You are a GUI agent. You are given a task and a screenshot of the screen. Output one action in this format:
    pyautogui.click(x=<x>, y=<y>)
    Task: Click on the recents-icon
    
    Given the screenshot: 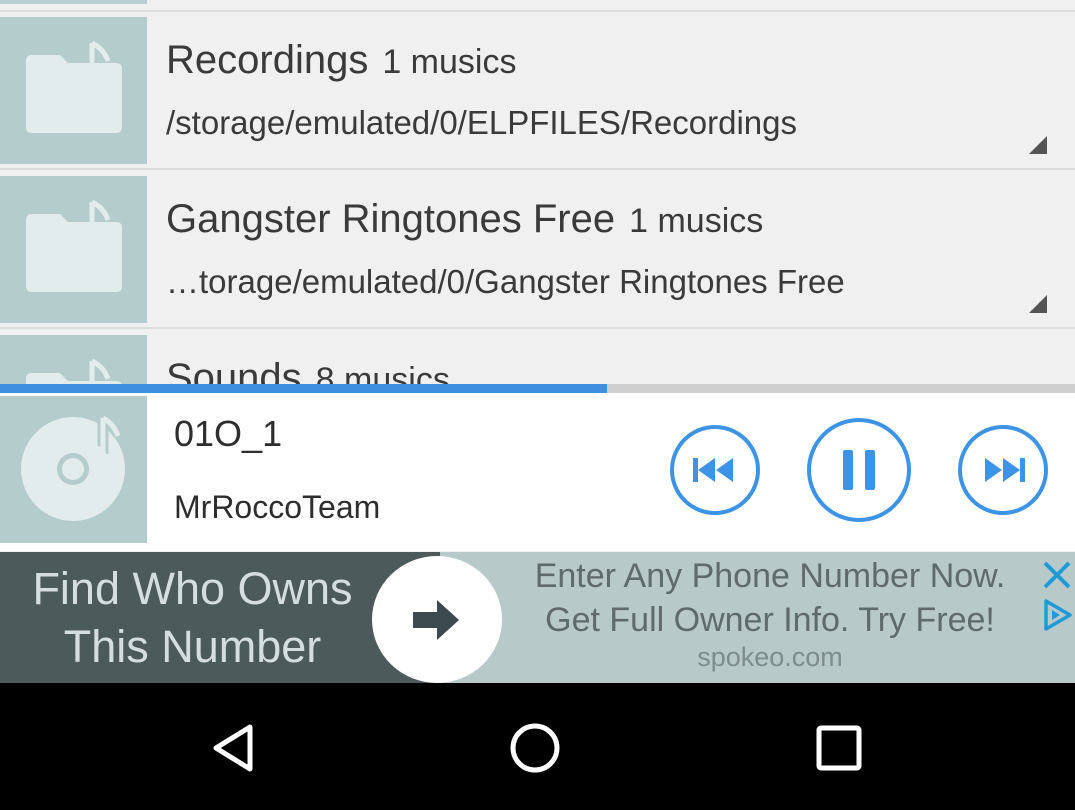 What is the action you would take?
    pyautogui.click(x=839, y=748)
    